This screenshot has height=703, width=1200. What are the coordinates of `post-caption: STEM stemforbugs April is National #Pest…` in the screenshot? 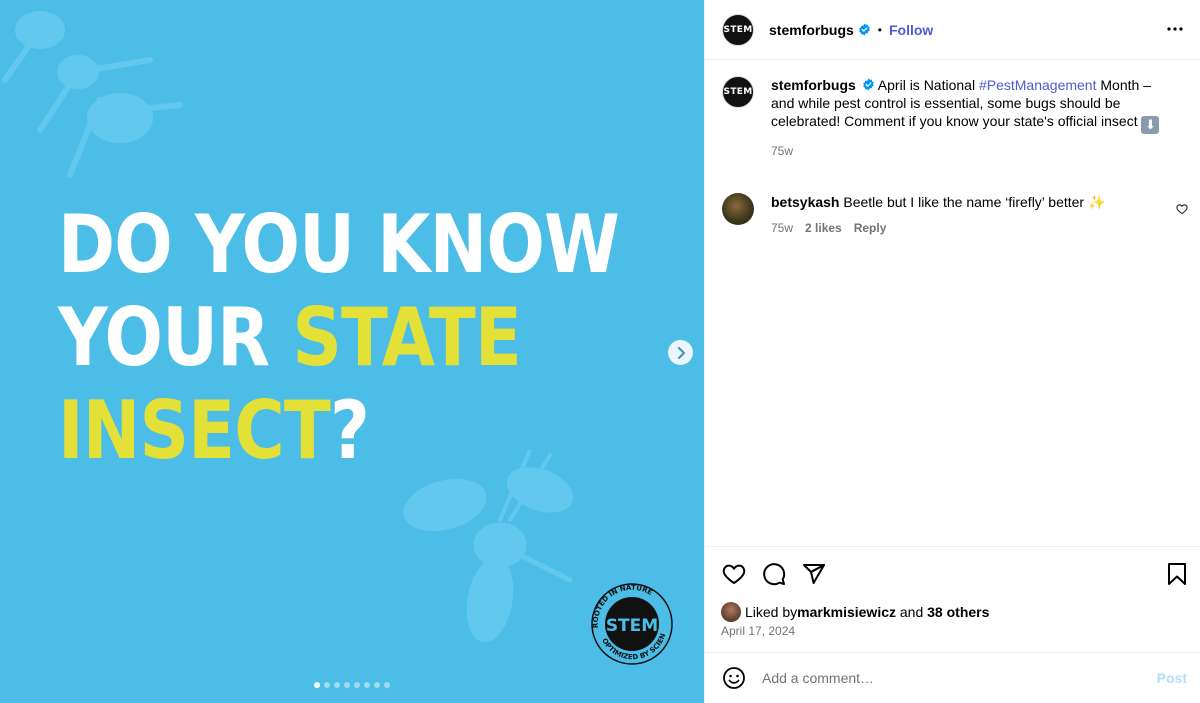 It's located at (953, 118).